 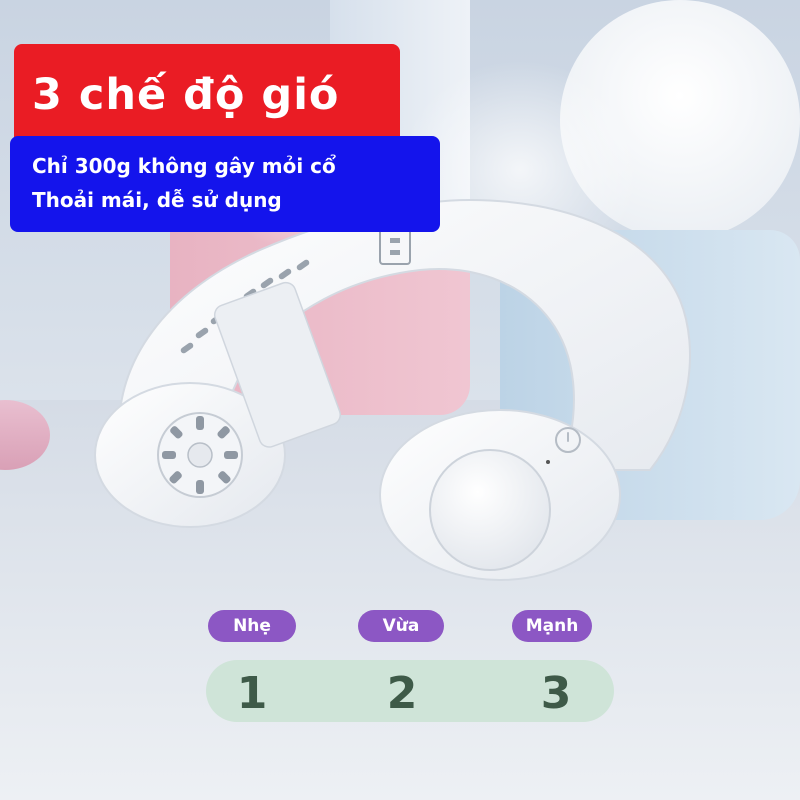 I want to click on speed-label-3: Mạnh, so click(x=552, y=626).